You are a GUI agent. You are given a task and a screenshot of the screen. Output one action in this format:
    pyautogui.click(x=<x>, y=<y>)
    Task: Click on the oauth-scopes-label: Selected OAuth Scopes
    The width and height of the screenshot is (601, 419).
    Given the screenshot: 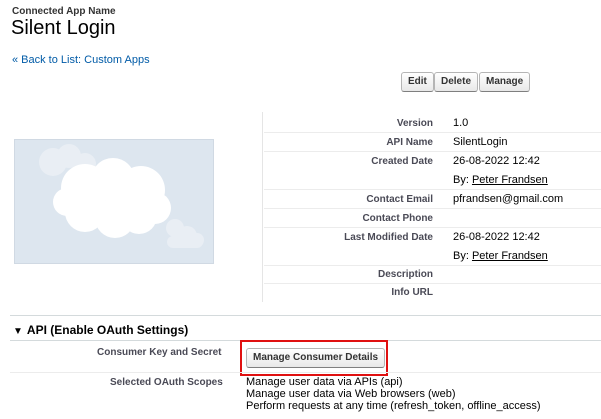 What is the action you would take?
    pyautogui.click(x=166, y=382)
    